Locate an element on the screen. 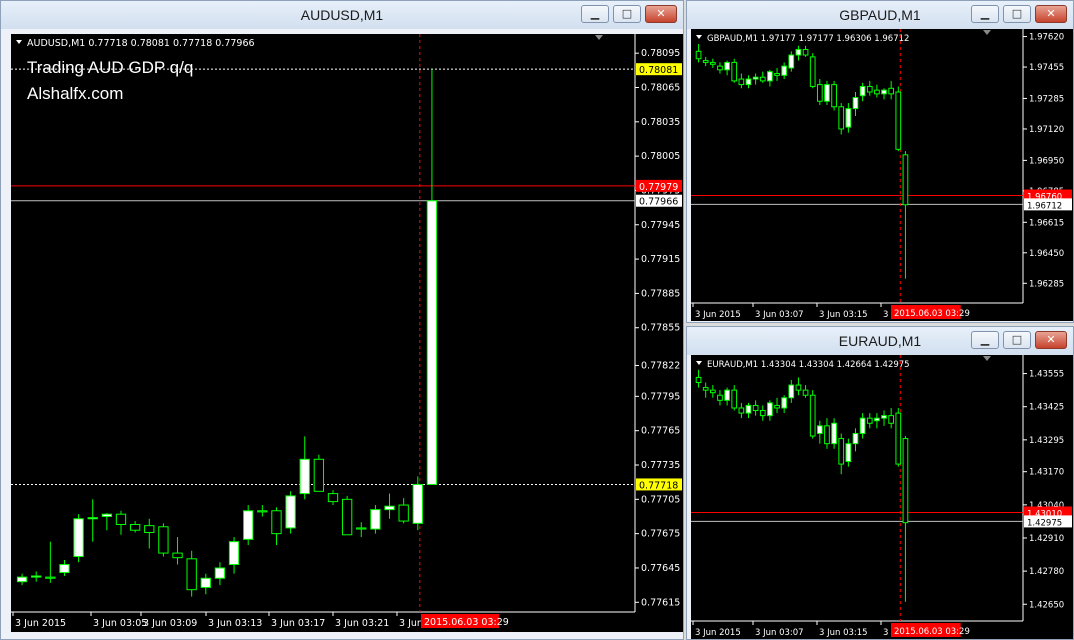 This screenshot has width=1074, height=640. price-tick-label: 0.77915 is located at coordinates (660, 259).